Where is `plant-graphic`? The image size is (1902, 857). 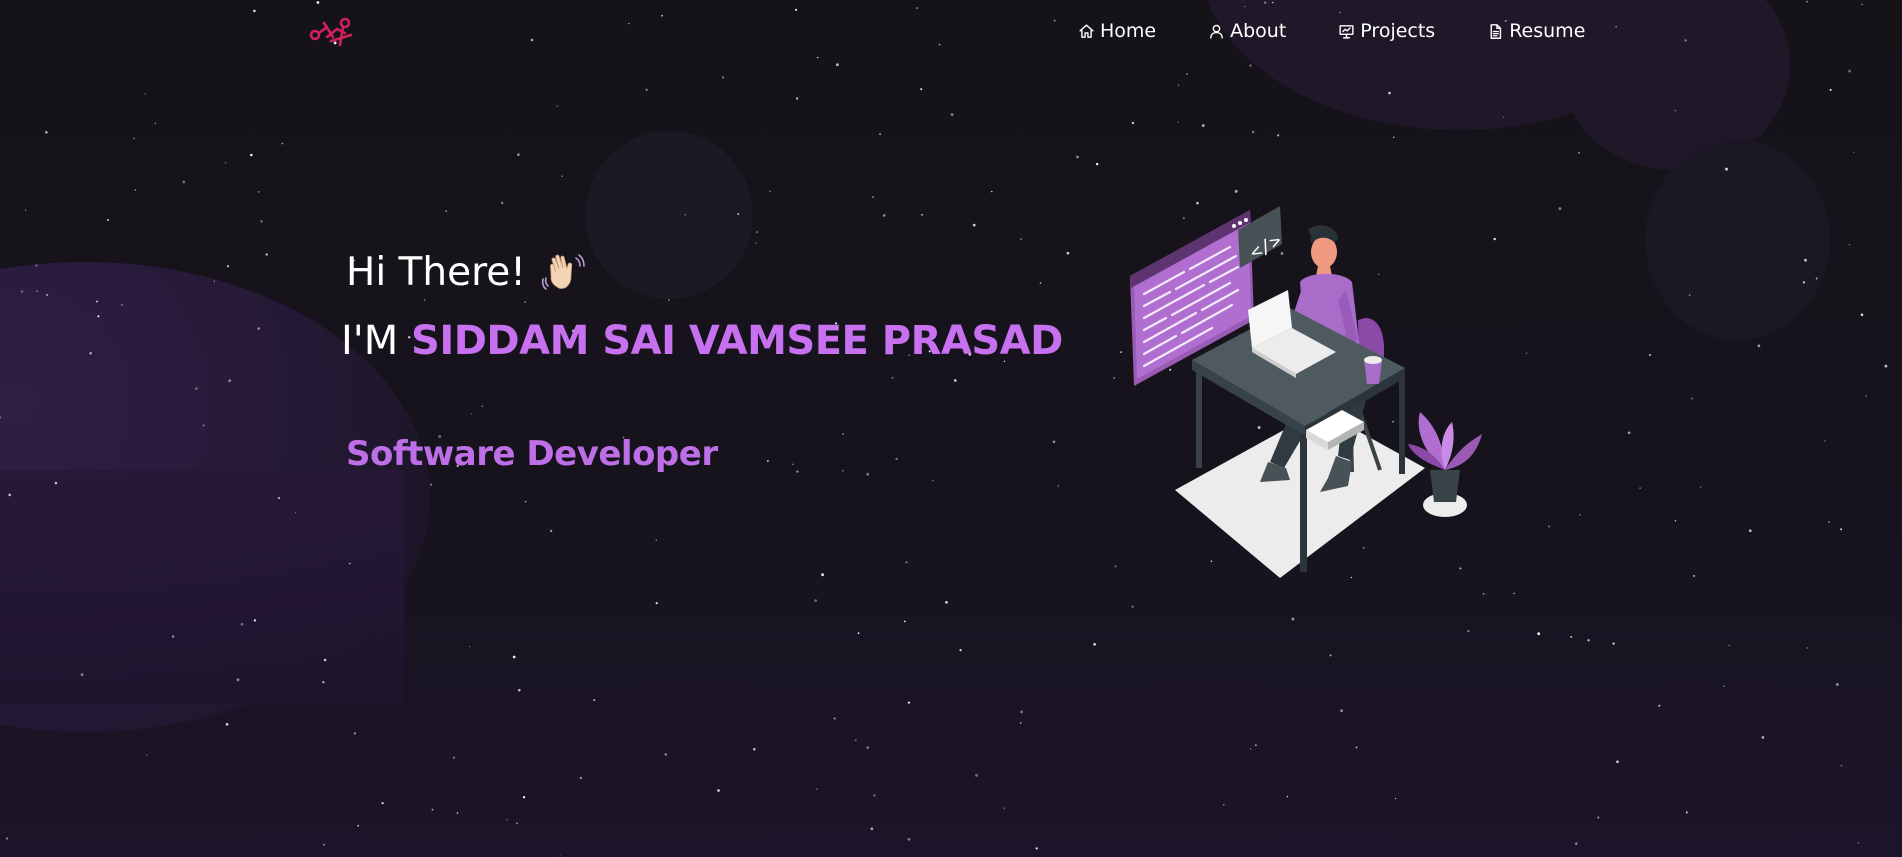 plant-graphic is located at coordinates (1445, 464).